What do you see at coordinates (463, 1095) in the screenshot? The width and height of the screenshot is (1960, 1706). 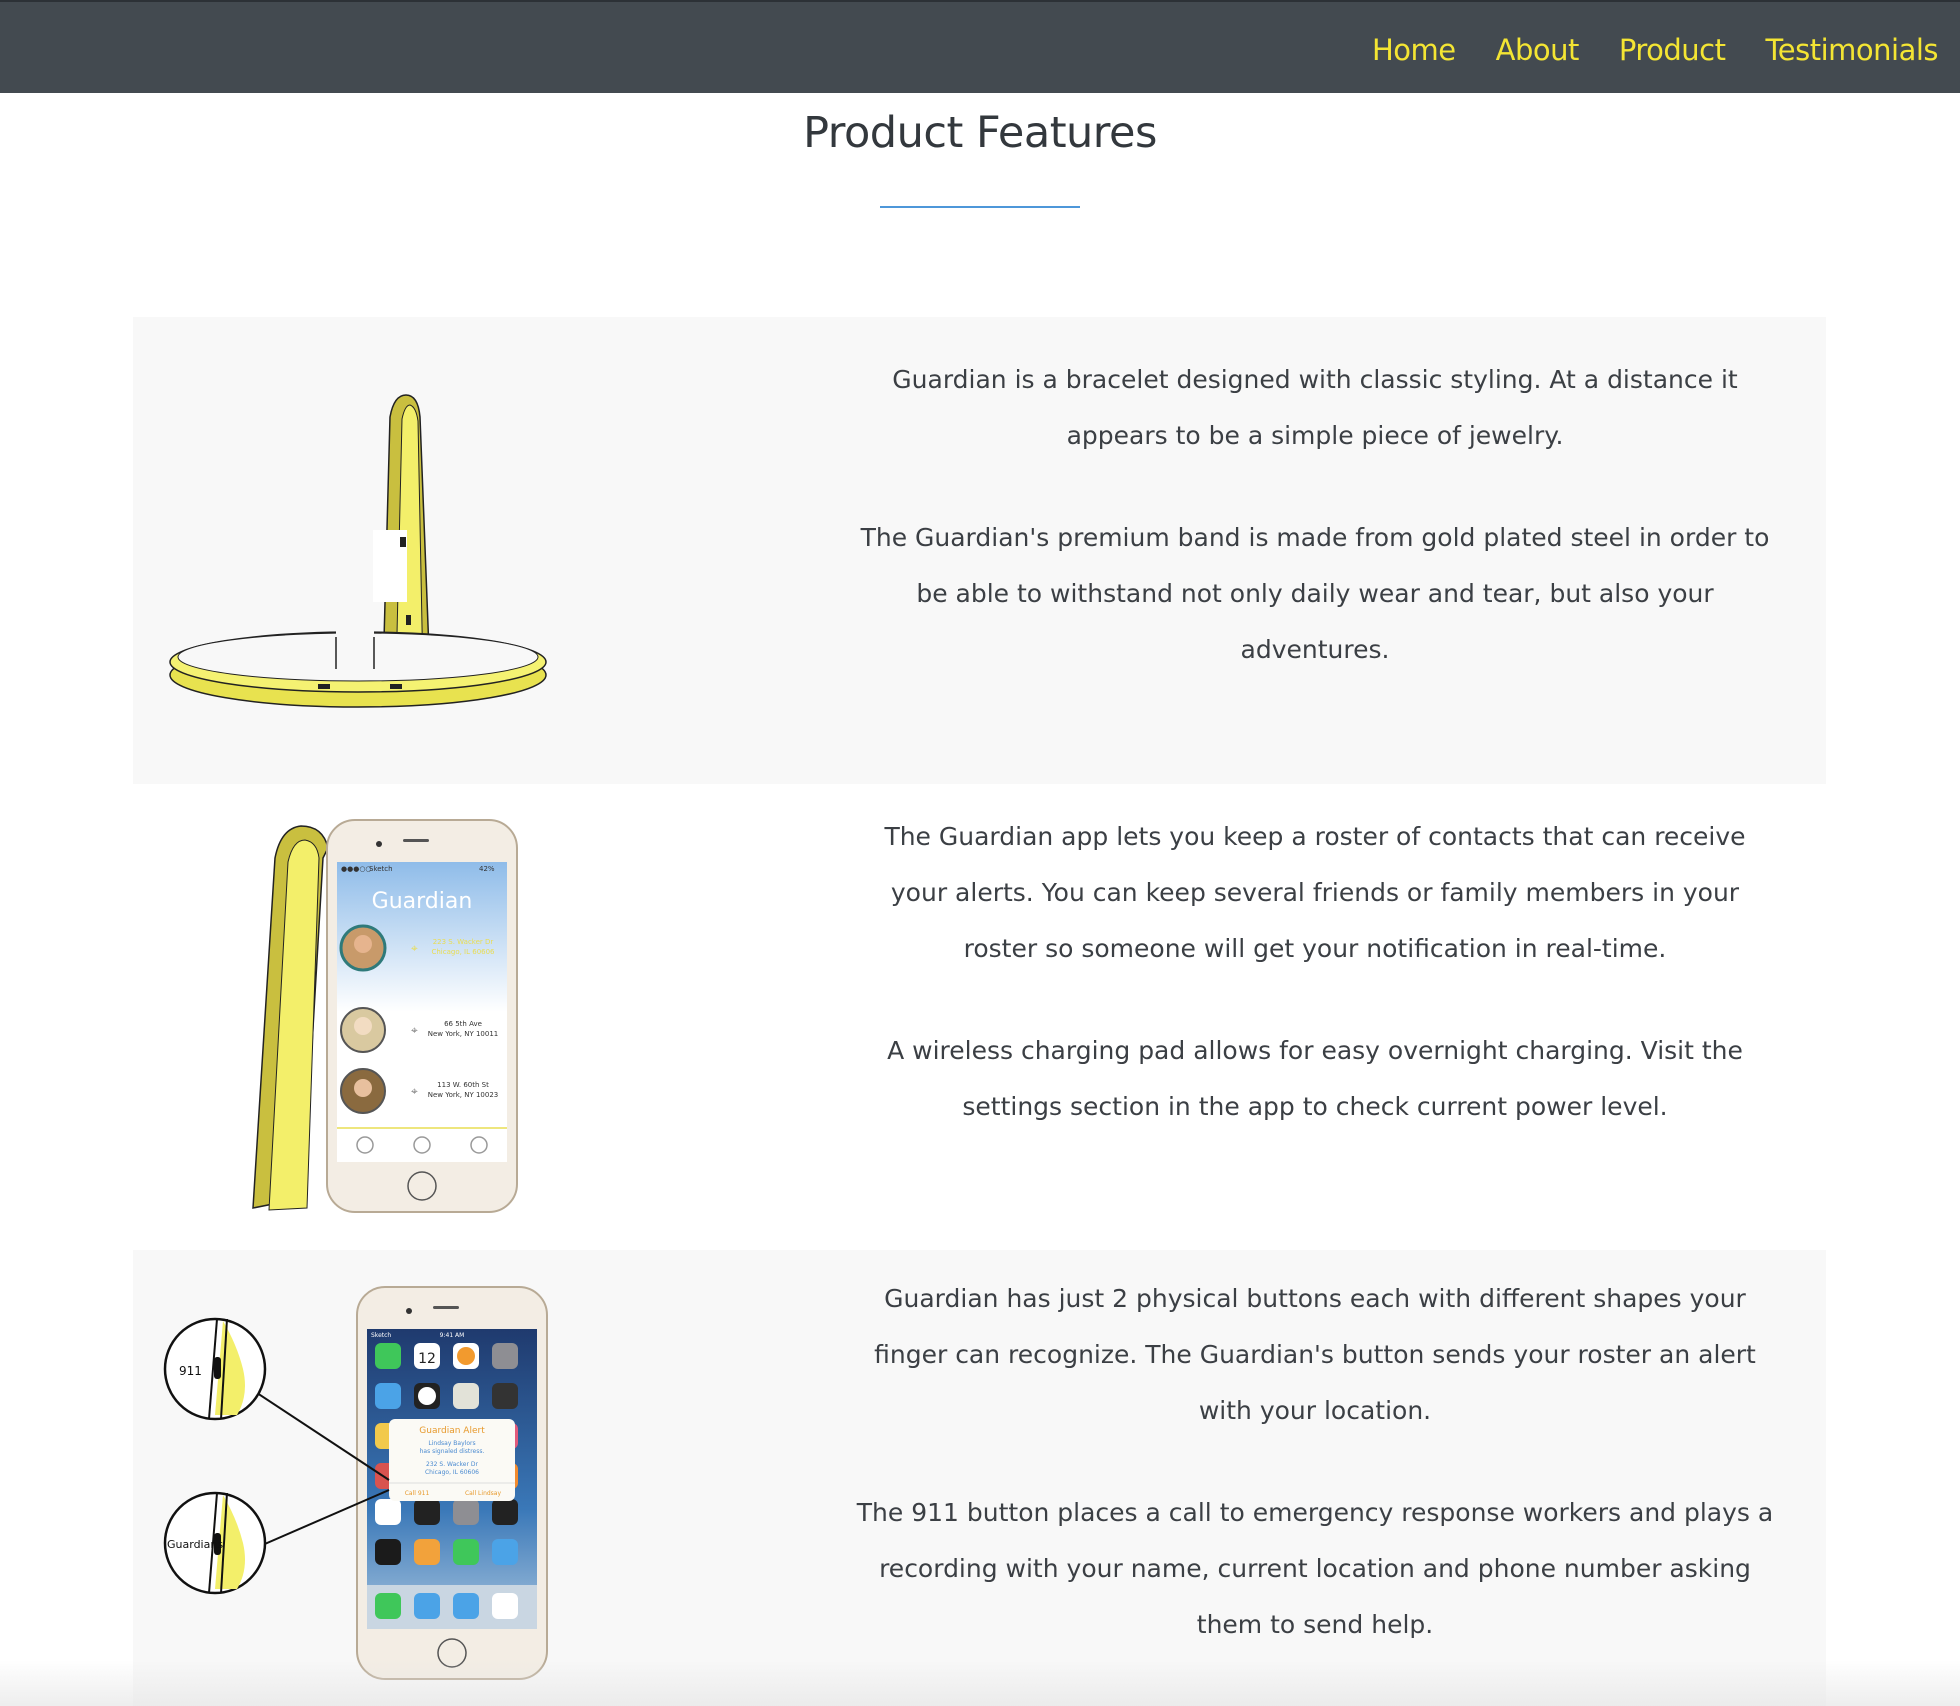 I see `svg-text: New York, NY 10023` at bounding box center [463, 1095].